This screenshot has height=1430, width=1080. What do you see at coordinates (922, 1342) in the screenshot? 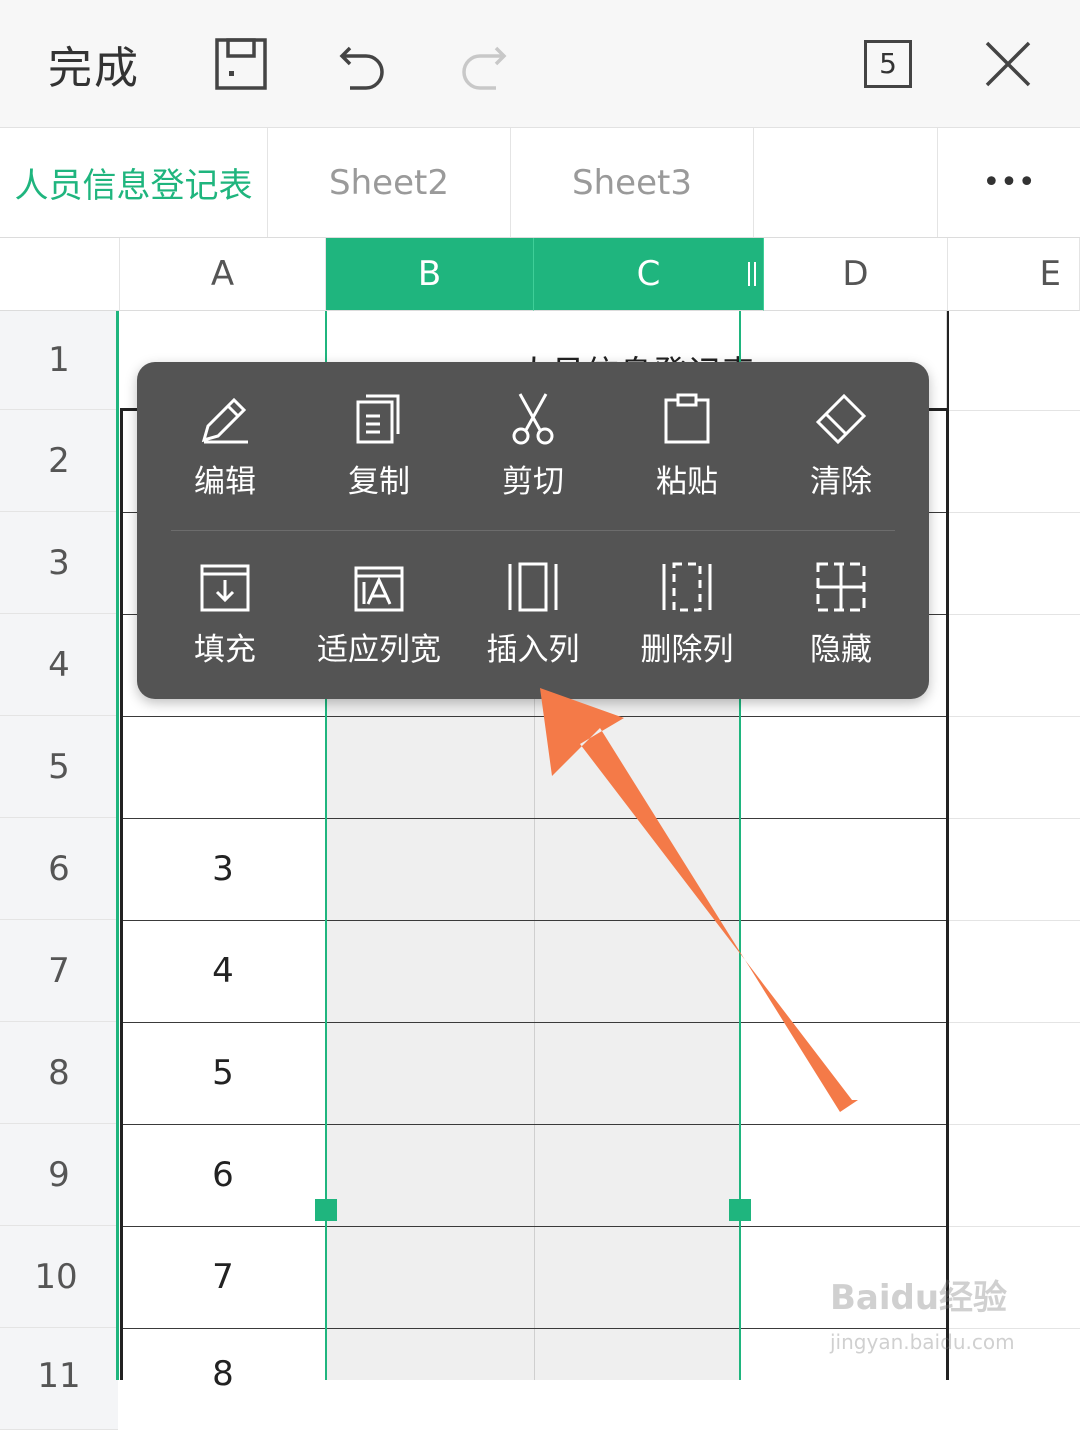
I see `watermark-url: jingyan.baidu.com` at bounding box center [922, 1342].